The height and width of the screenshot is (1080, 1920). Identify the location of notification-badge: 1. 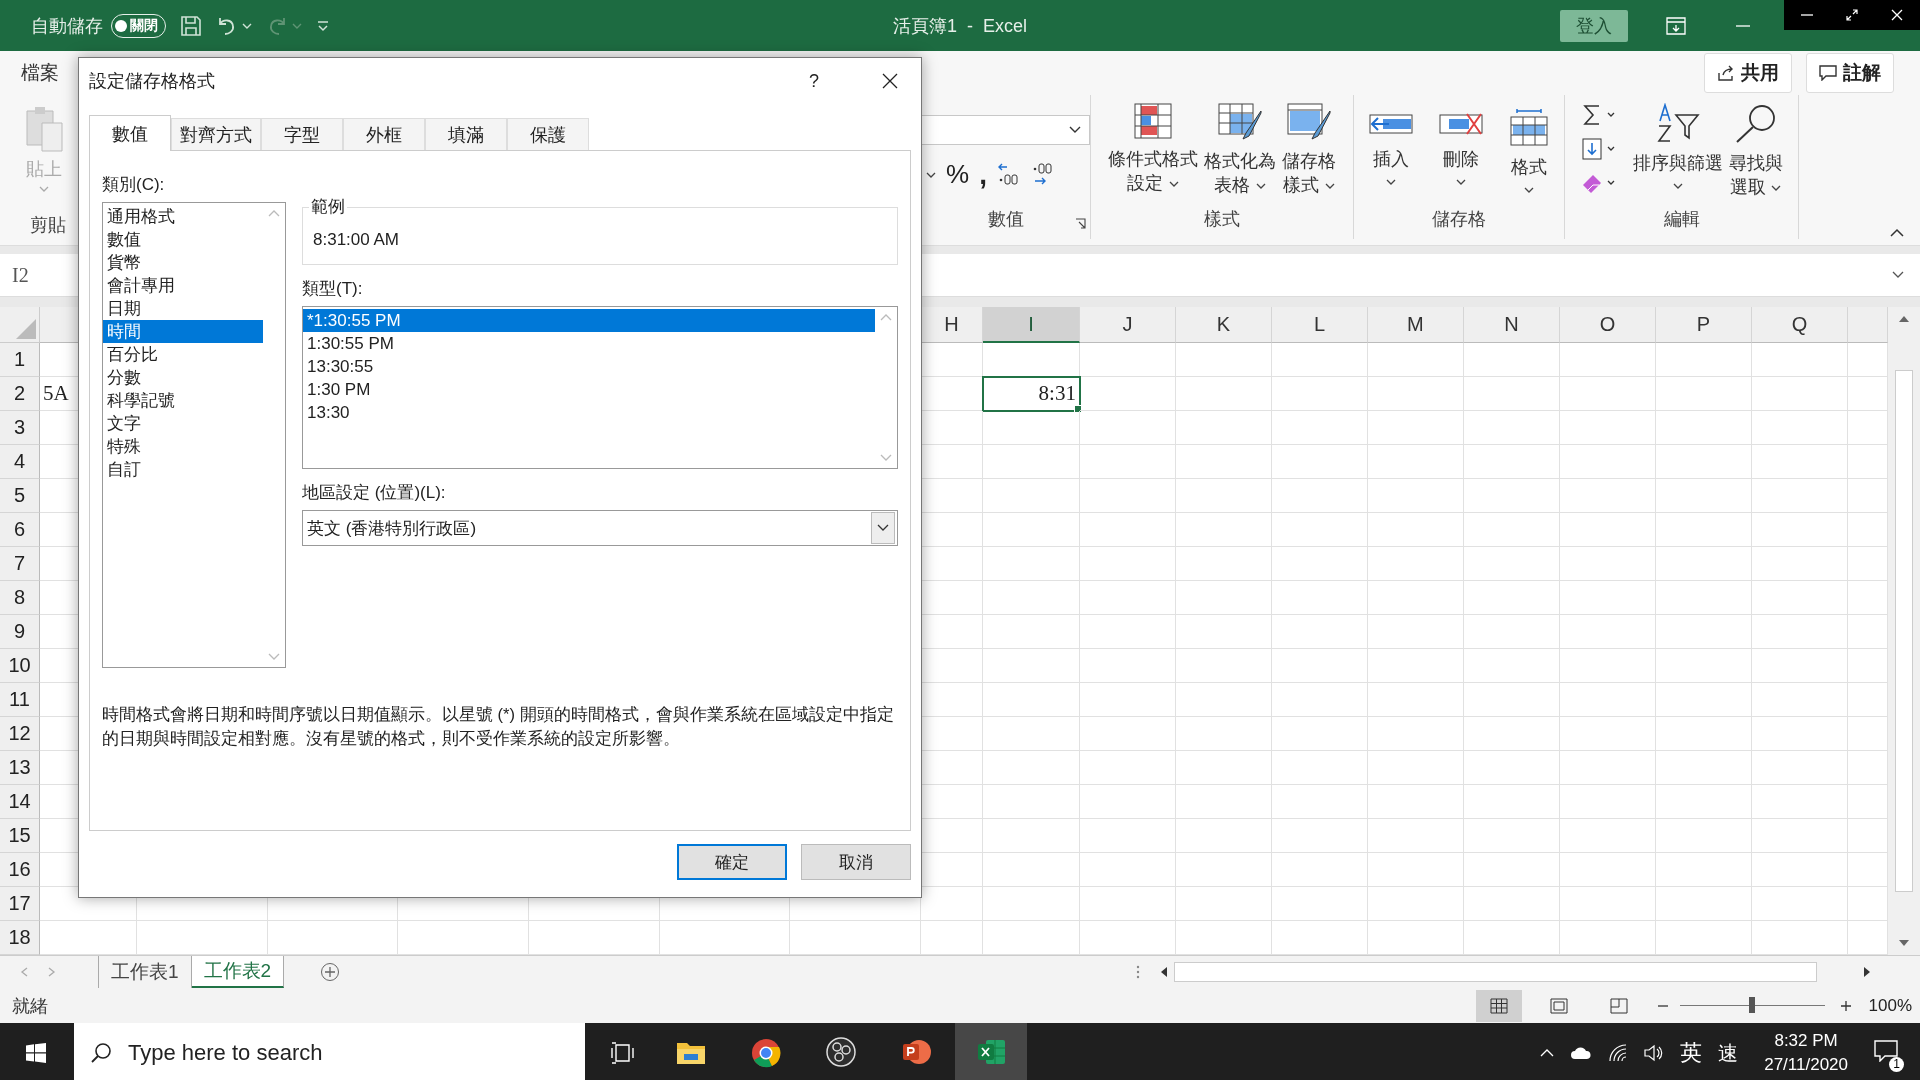
(1896, 1064).